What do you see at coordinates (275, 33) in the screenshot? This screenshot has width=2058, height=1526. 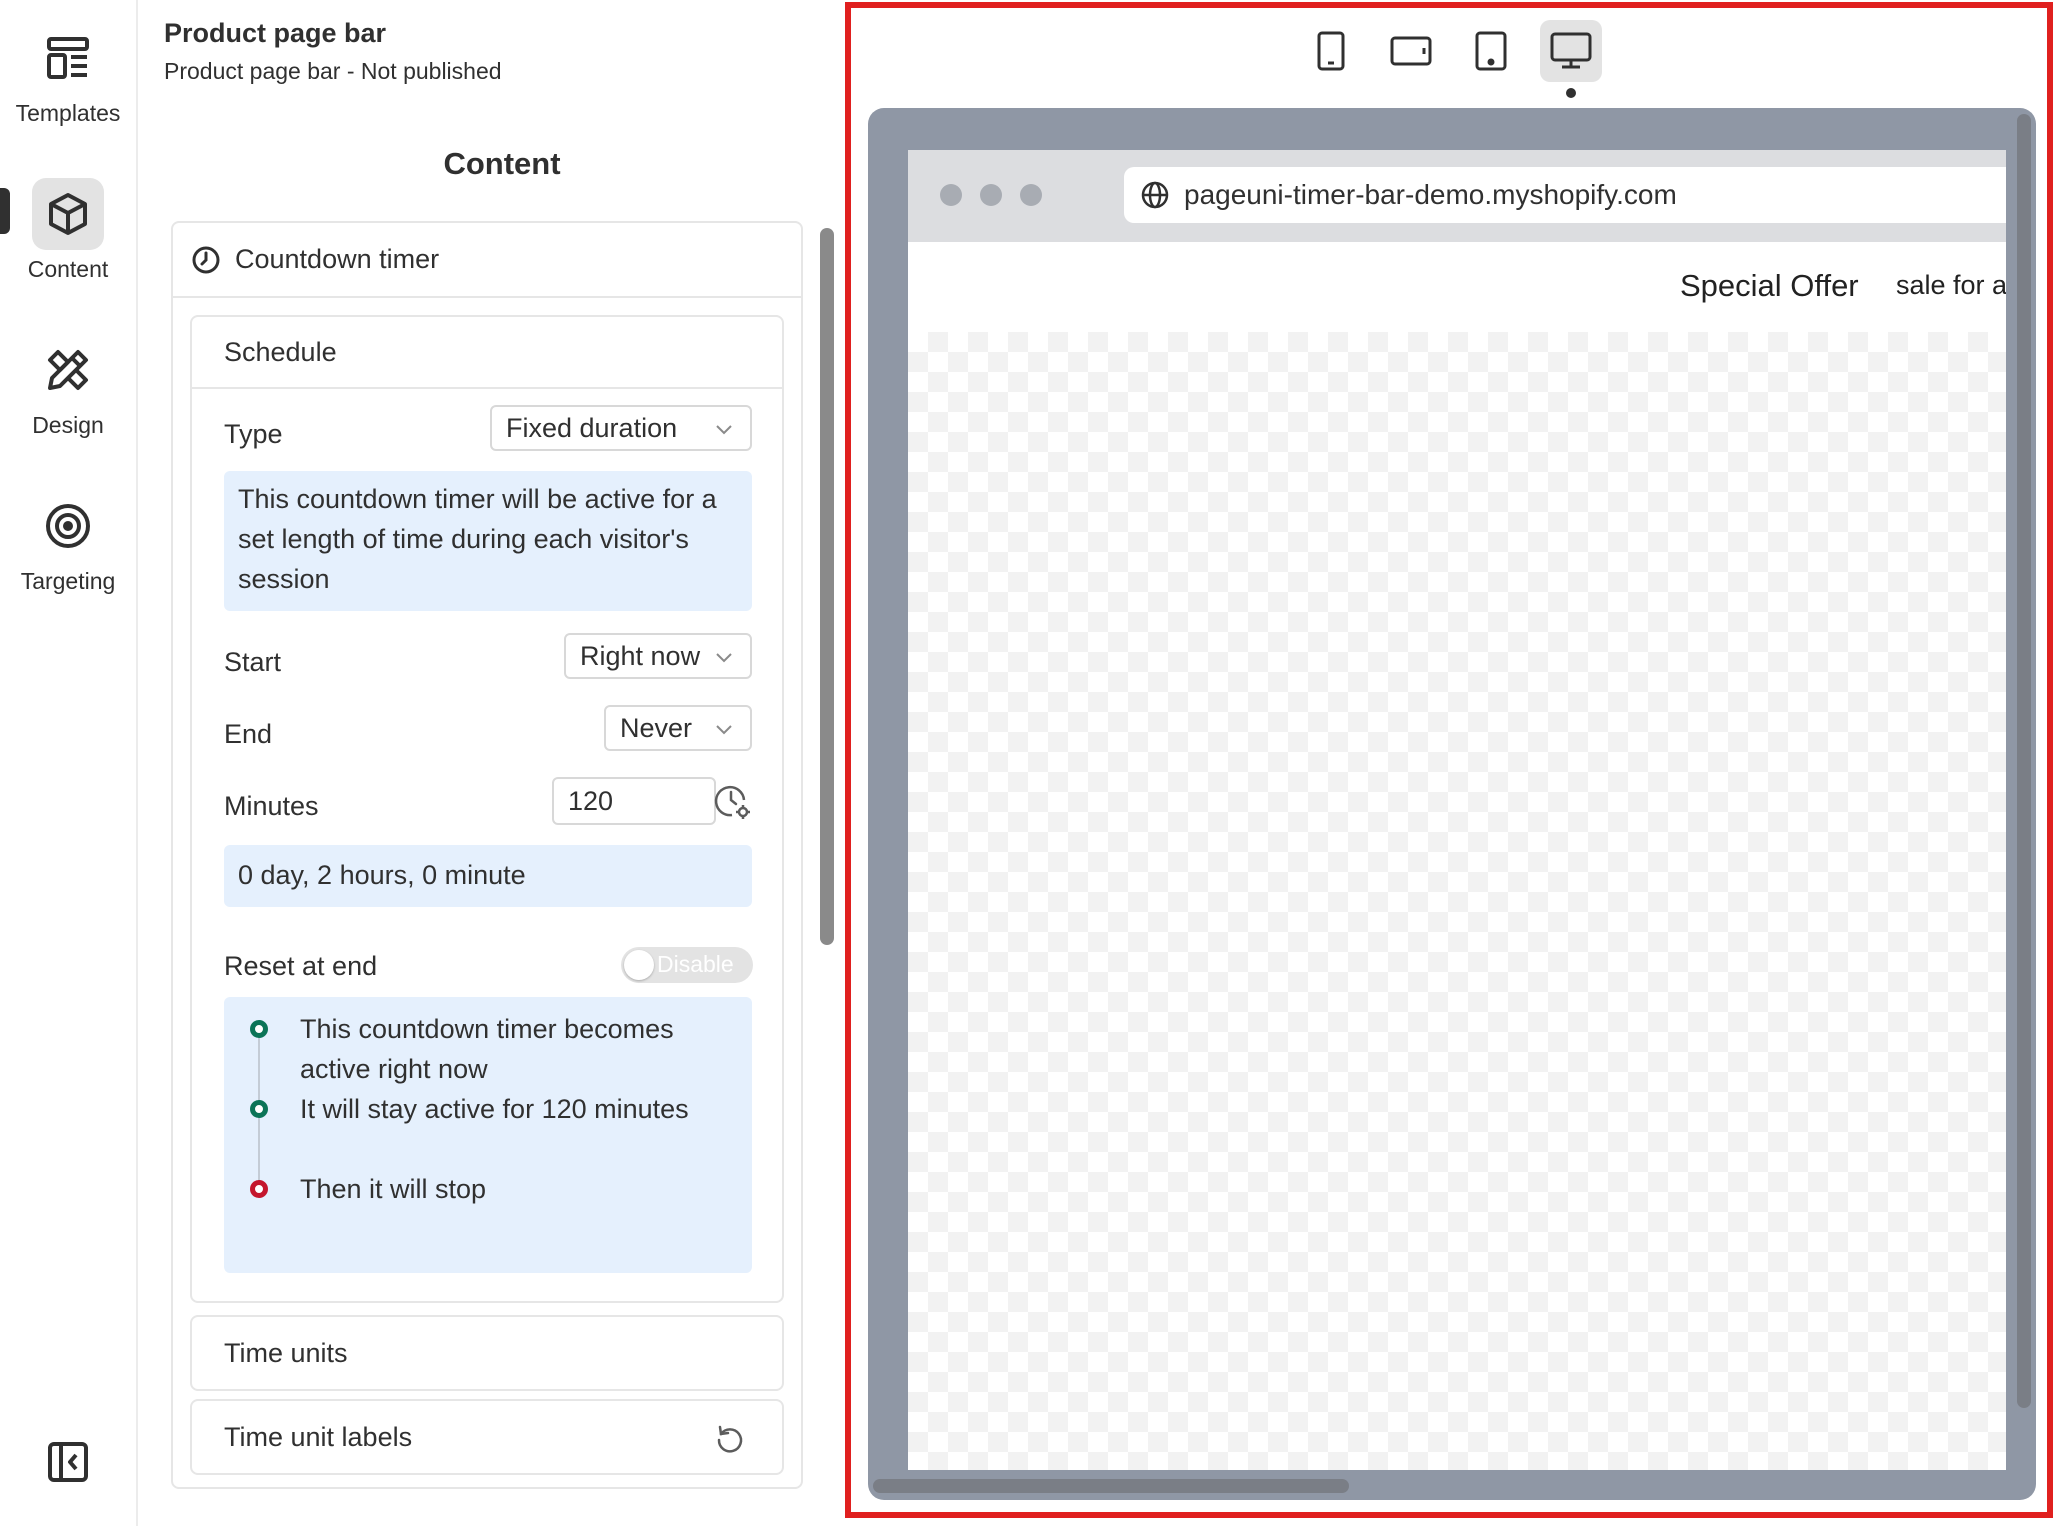 I see `page-title: Product page bar` at bounding box center [275, 33].